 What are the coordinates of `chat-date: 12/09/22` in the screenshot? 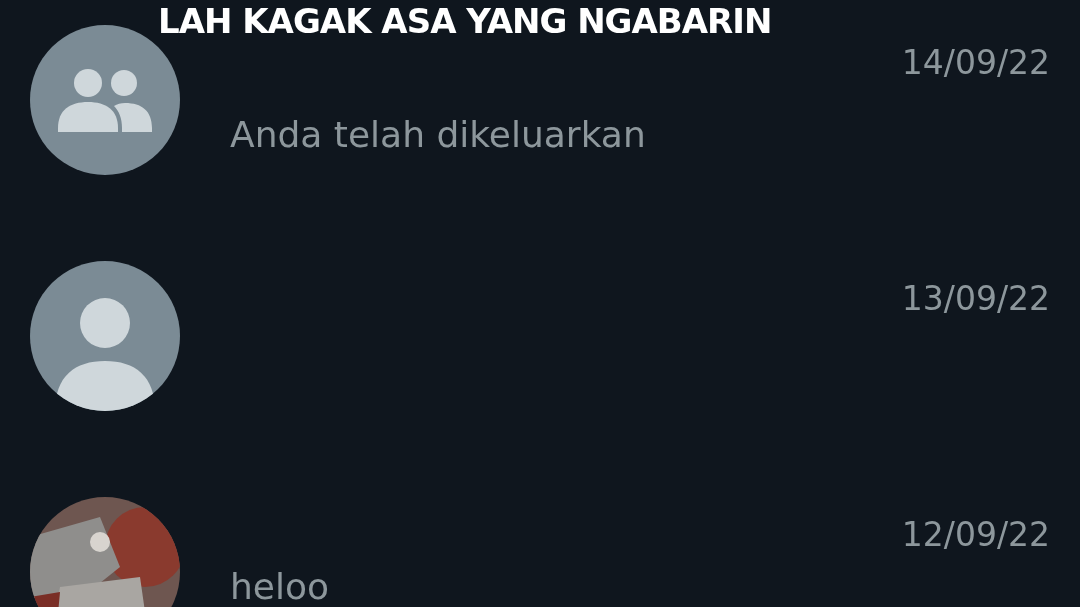 It's located at (975, 535).